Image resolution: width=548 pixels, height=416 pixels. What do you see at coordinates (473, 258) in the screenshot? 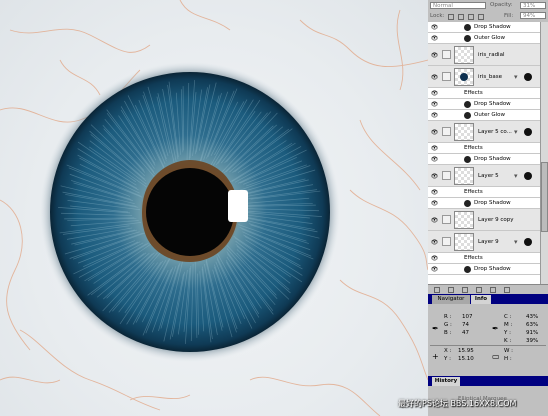
I see `effects-label: Effects` at bounding box center [473, 258].